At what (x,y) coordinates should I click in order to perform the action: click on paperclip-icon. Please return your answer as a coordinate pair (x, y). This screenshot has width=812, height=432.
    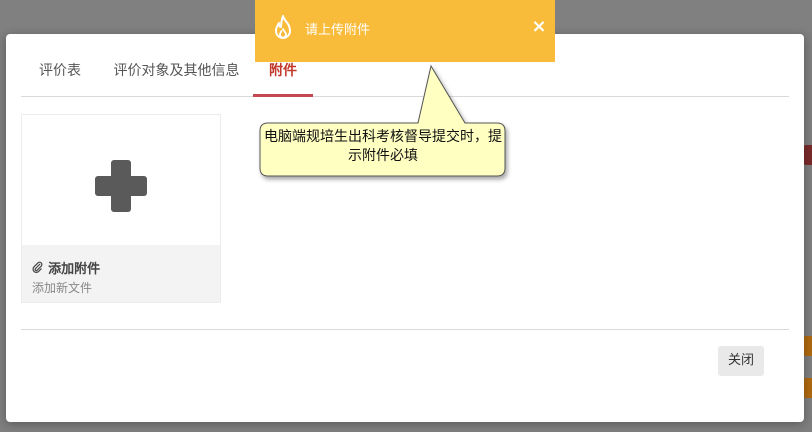
    Looking at the image, I should click on (39, 269).